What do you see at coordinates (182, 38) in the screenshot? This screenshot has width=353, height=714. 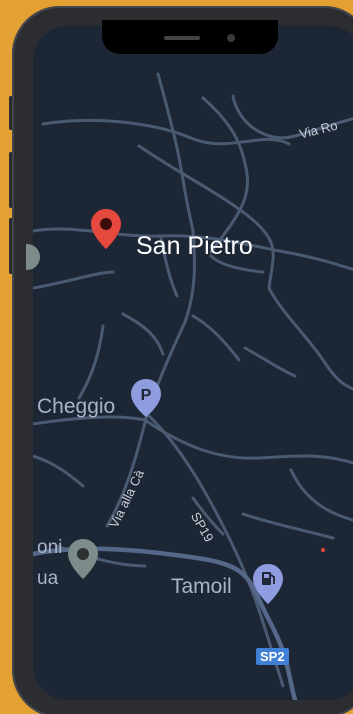 I see `speaker-grille` at bounding box center [182, 38].